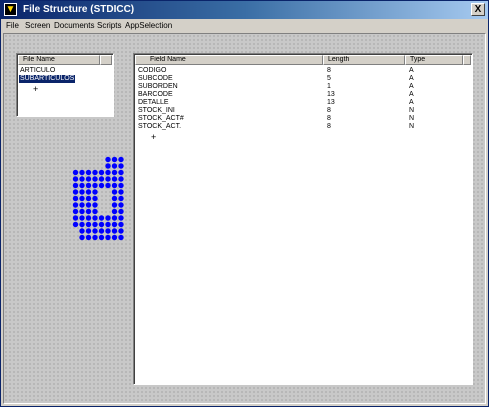 This screenshot has height=407, width=489. What do you see at coordinates (37, 71) in the screenshot?
I see `file-item-articulo: ARTICULO` at bounding box center [37, 71].